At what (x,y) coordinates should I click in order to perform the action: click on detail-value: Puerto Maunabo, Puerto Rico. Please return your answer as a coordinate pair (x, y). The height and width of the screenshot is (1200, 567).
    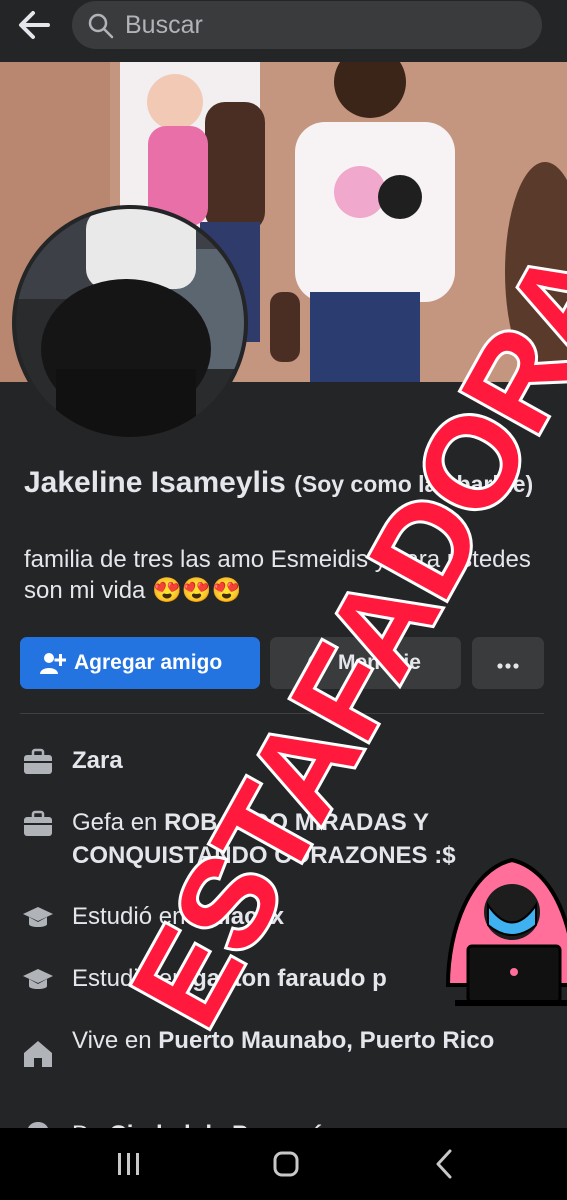
    Looking at the image, I should click on (326, 1040).